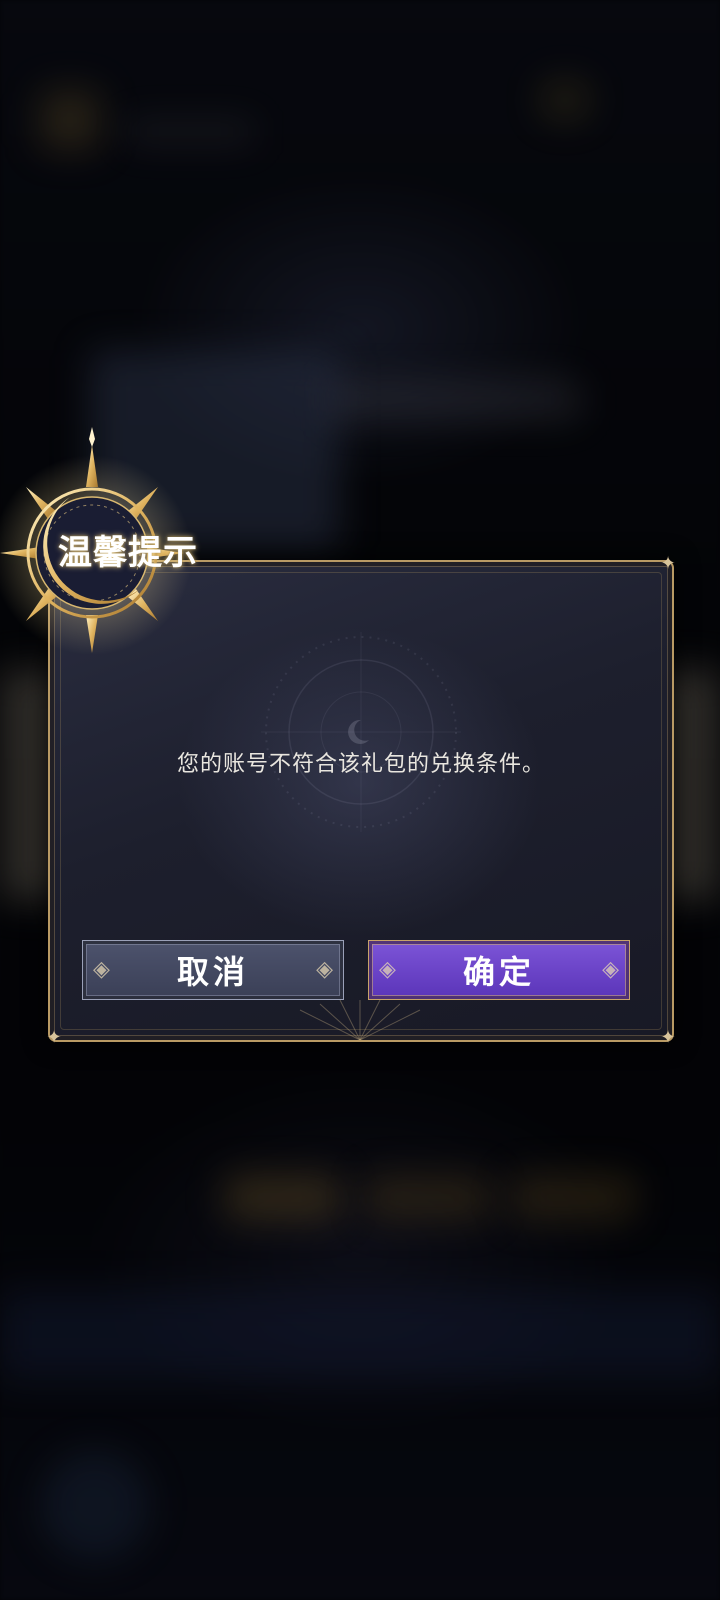  I want to click on cancel-button: ◈ 取消 ◈, so click(213, 970).